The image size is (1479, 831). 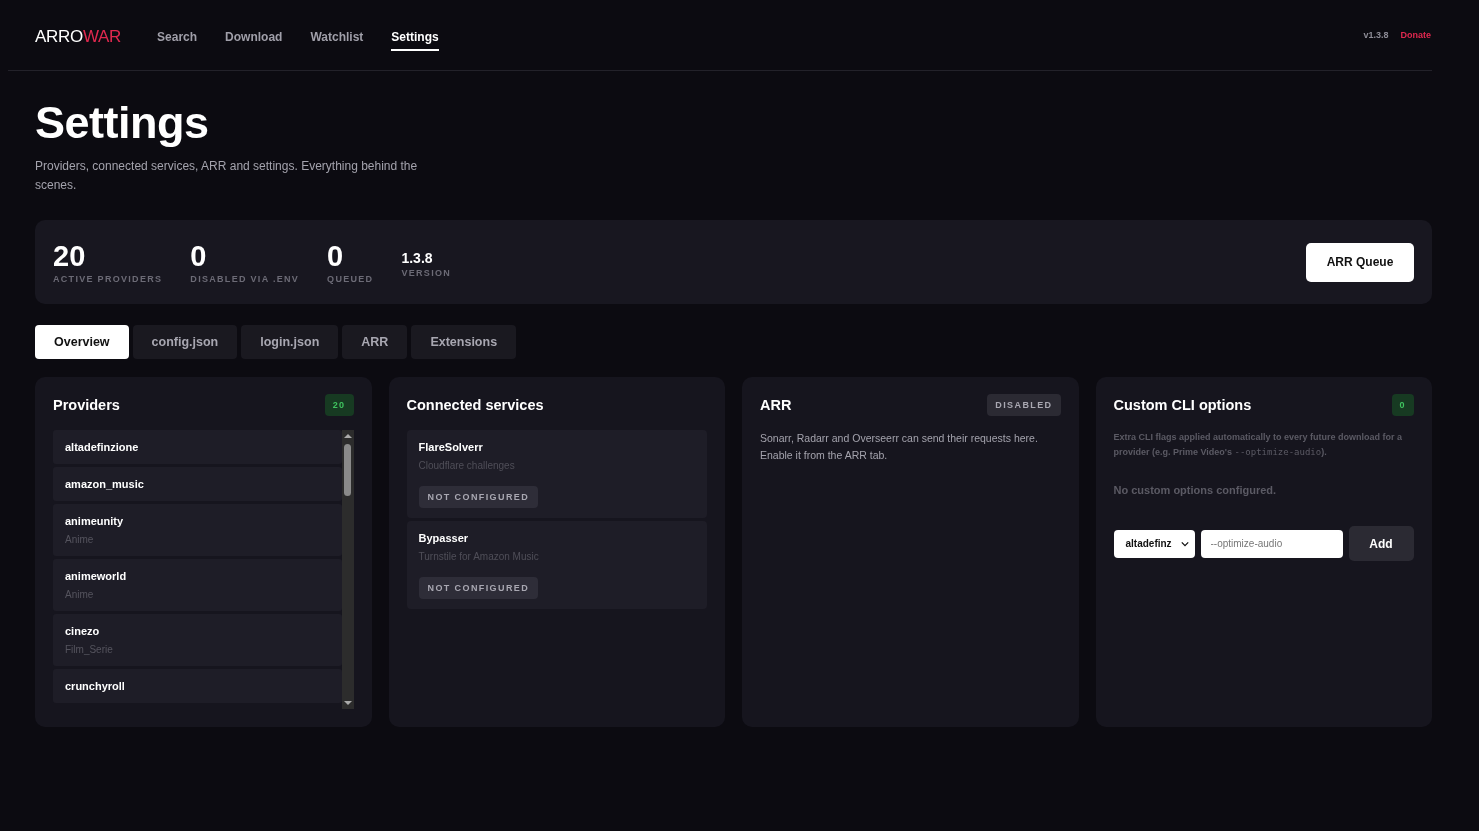 I want to click on page-title: Settings, so click(x=122, y=123).